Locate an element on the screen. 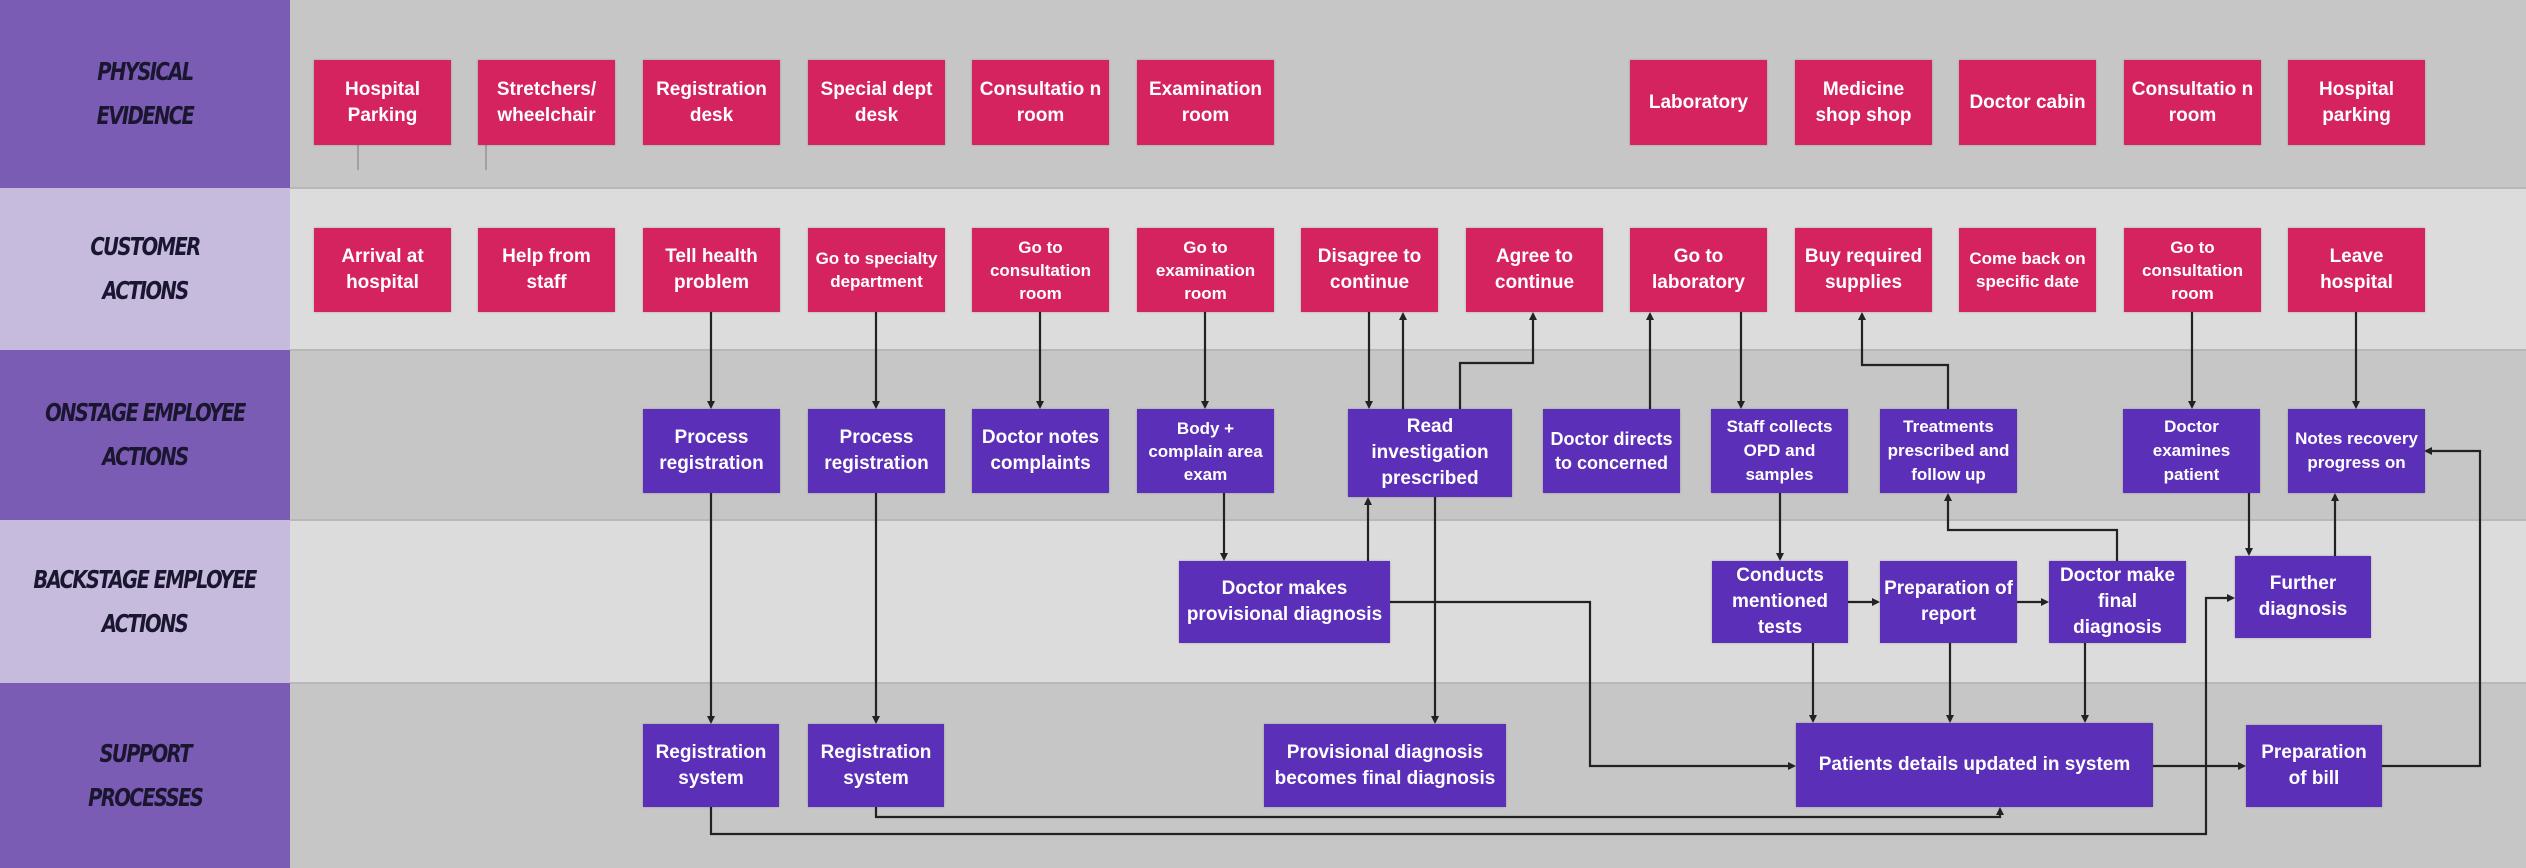  box-label: Doctor notes complaints is located at coordinates (1040, 450).